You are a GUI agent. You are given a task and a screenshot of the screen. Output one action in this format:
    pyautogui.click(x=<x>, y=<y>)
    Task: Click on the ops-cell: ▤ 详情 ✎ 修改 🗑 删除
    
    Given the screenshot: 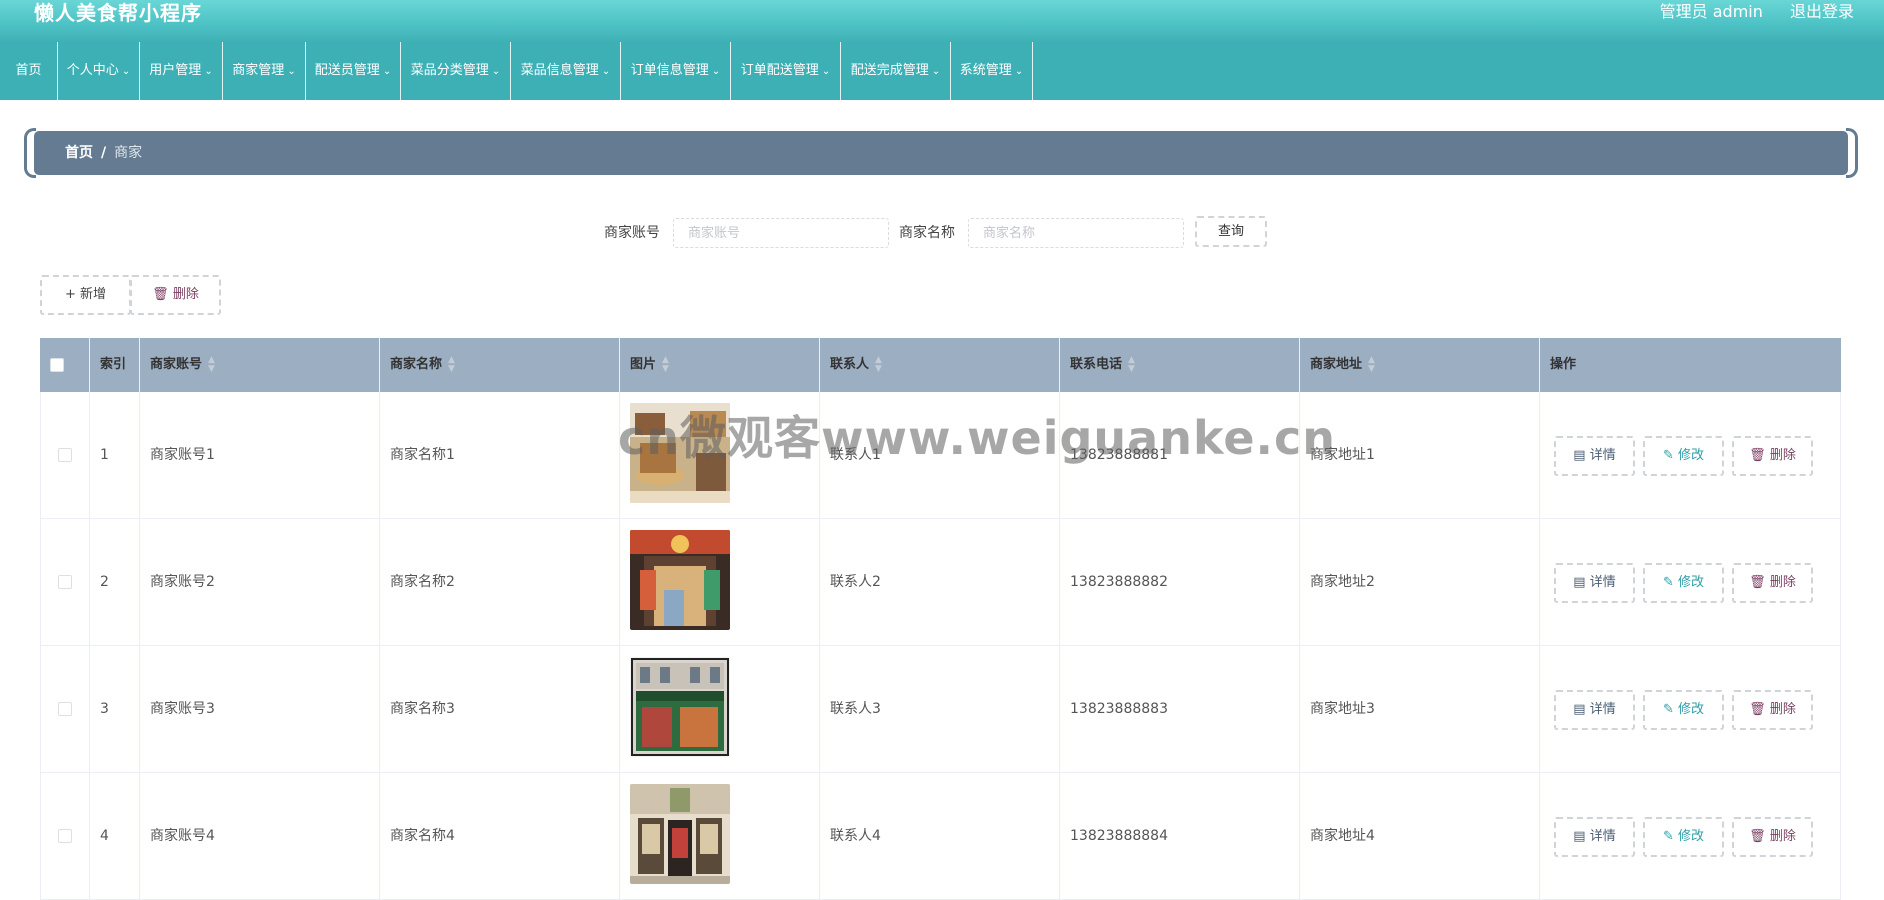 What is the action you would take?
    pyautogui.click(x=1690, y=709)
    